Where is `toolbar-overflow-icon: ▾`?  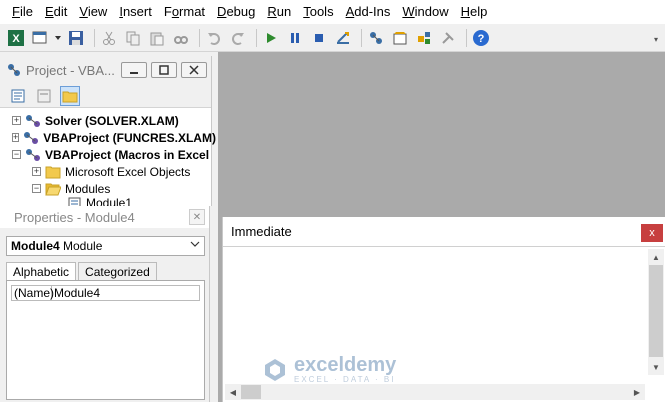 toolbar-overflow-icon: ▾ is located at coordinates (656, 39).